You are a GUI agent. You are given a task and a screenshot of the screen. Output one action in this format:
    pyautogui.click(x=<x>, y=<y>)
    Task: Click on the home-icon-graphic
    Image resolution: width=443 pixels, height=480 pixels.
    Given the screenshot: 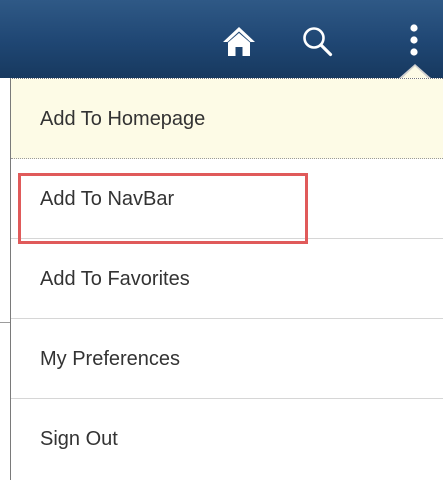 What is the action you would take?
    pyautogui.click(x=239, y=41)
    